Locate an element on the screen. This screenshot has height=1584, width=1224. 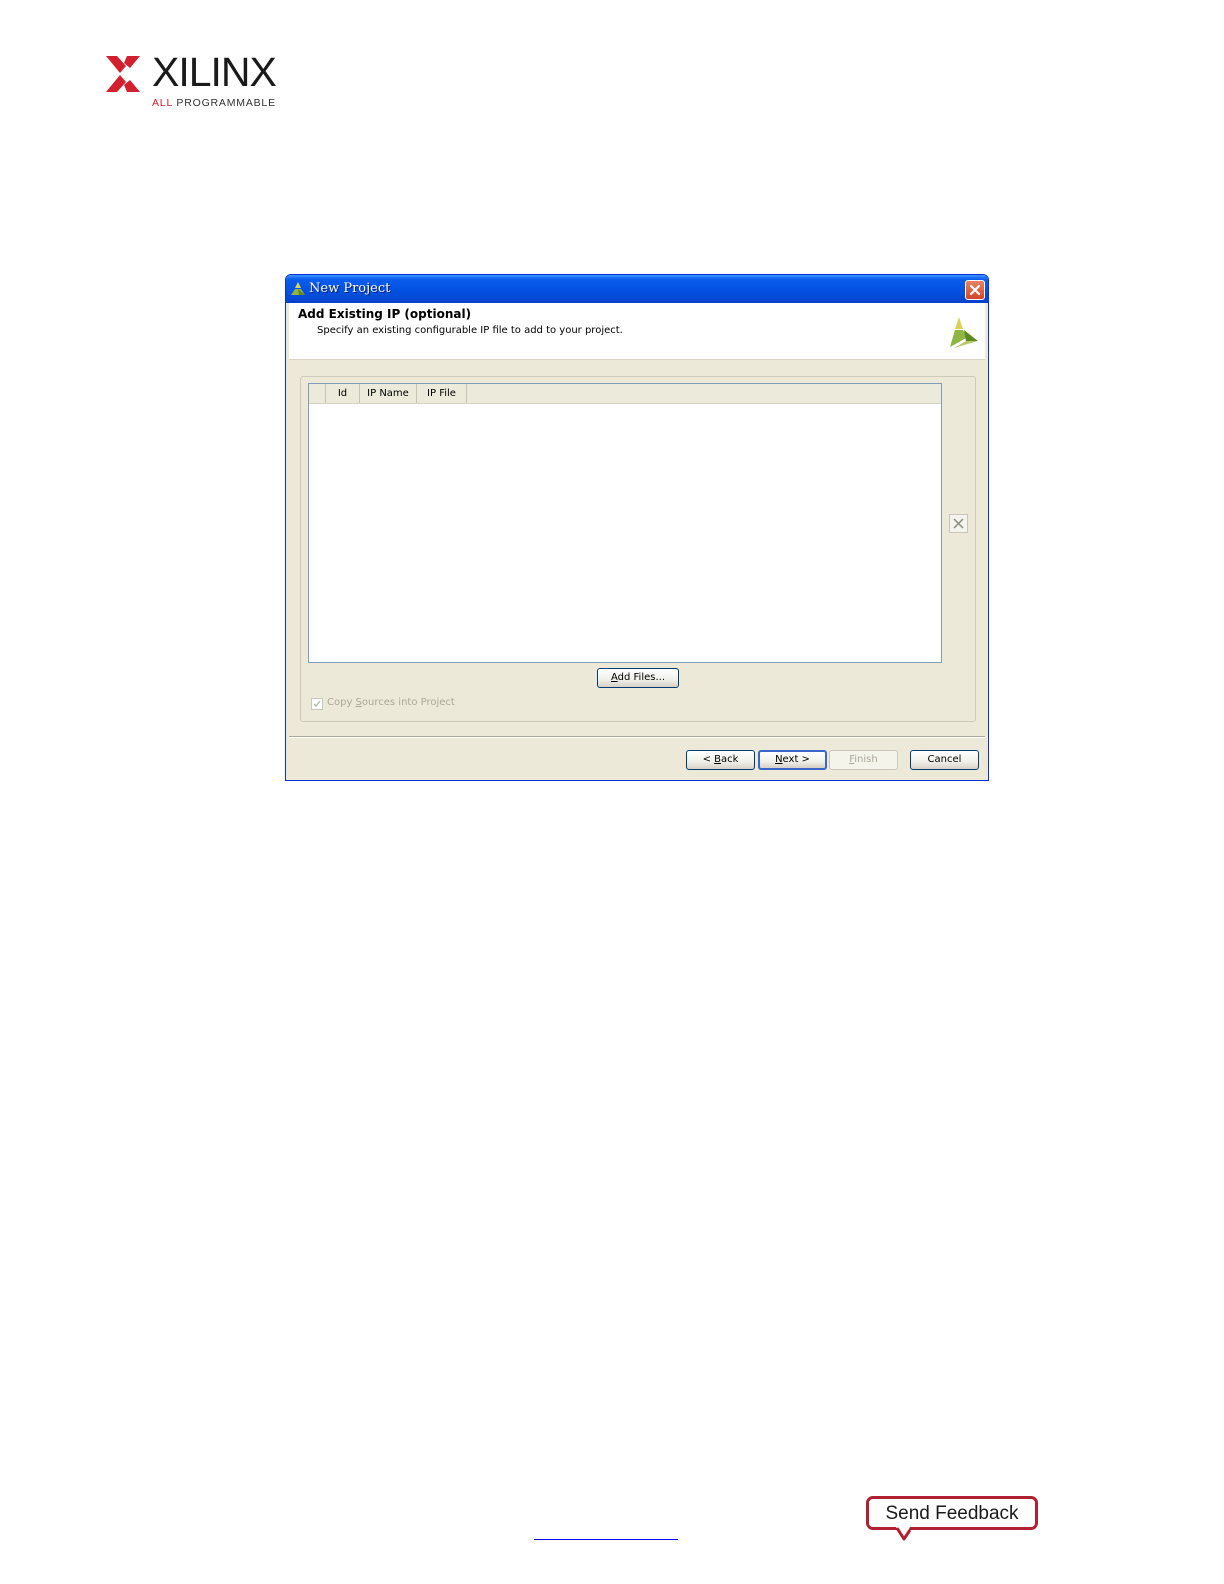
checkmark-icon is located at coordinates (317, 704).